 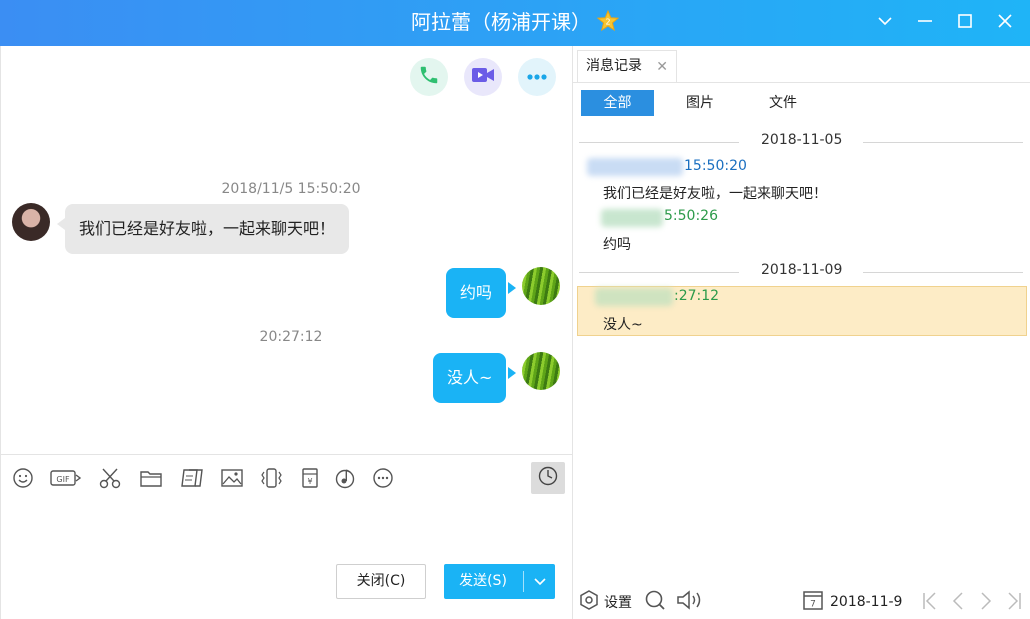 I want to click on history-bottom-bar: 设置 7 2018-11-9, so click(x=801, y=602).